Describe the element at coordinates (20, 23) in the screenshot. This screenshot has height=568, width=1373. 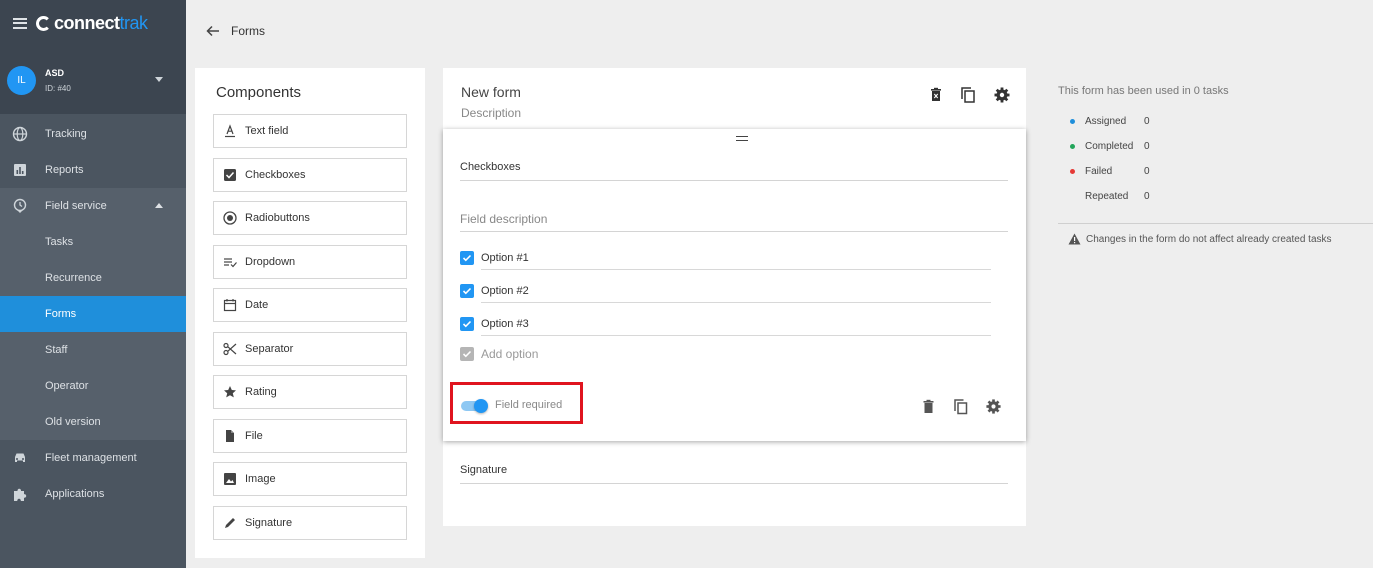
I see `menu-icon` at that location.